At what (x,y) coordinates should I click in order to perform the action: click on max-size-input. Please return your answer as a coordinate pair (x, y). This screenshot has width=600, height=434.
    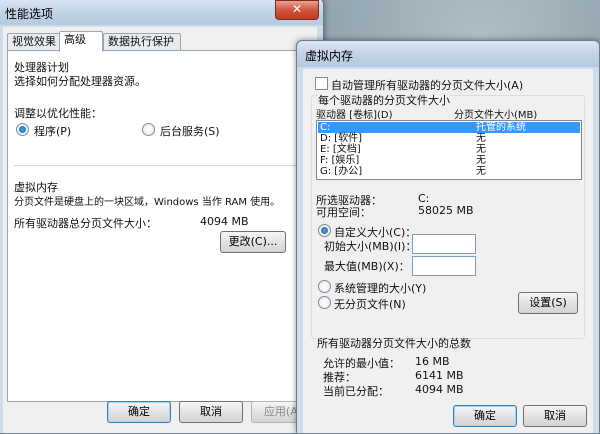
    Looking at the image, I should click on (444, 266).